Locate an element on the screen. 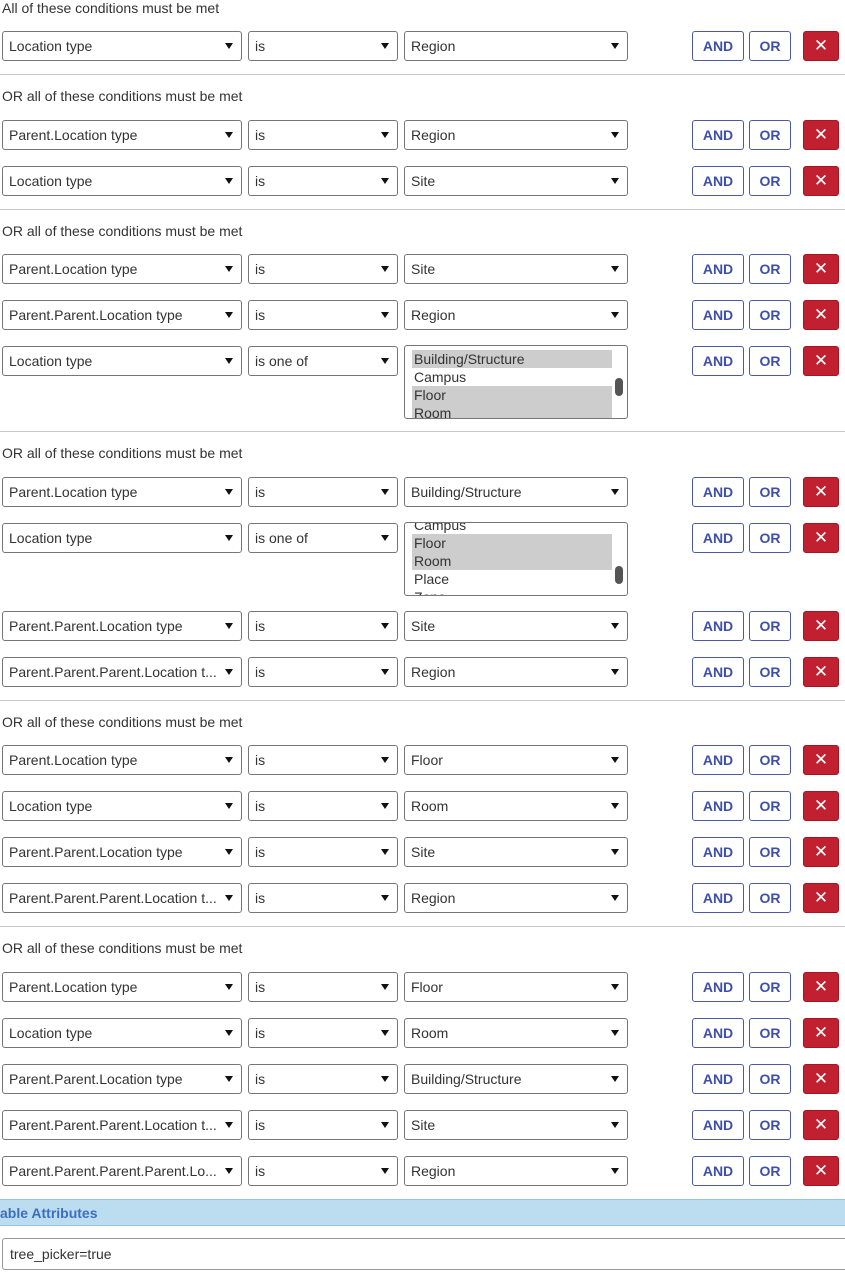 The image size is (845, 1273). list-option: Zone is located at coordinates (512, 591).